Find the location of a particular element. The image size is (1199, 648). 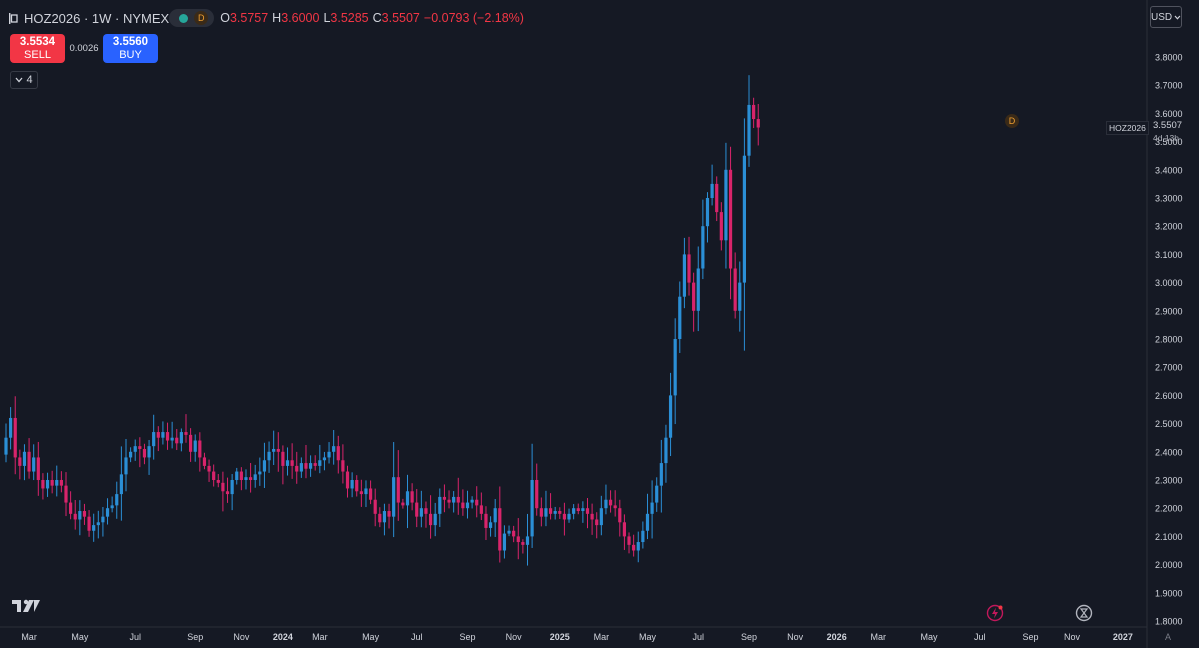

y-tick-label: 2.4000 is located at coordinates (1169, 452).